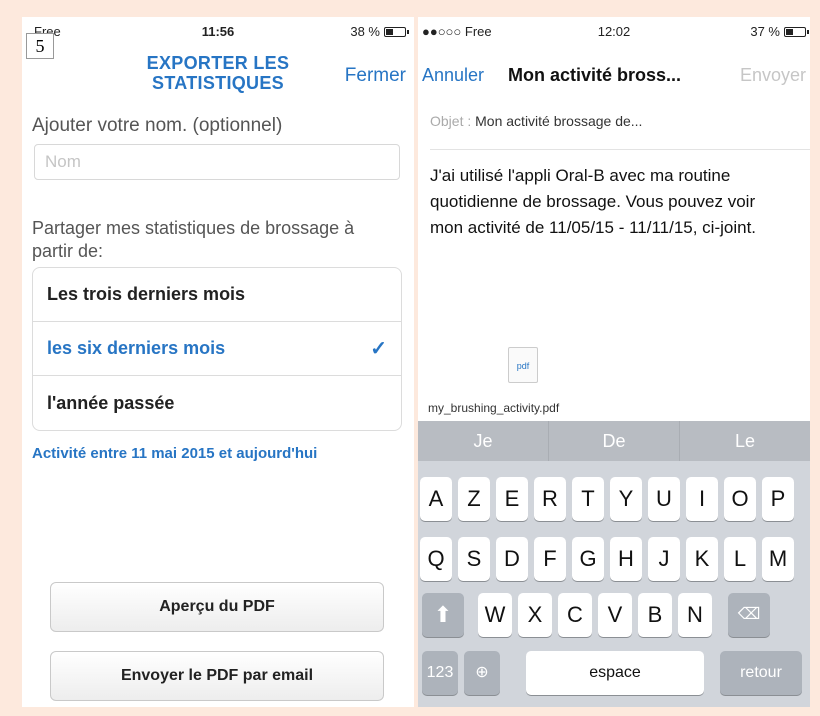  I want to click on battery-percent: 37 %, so click(765, 31).